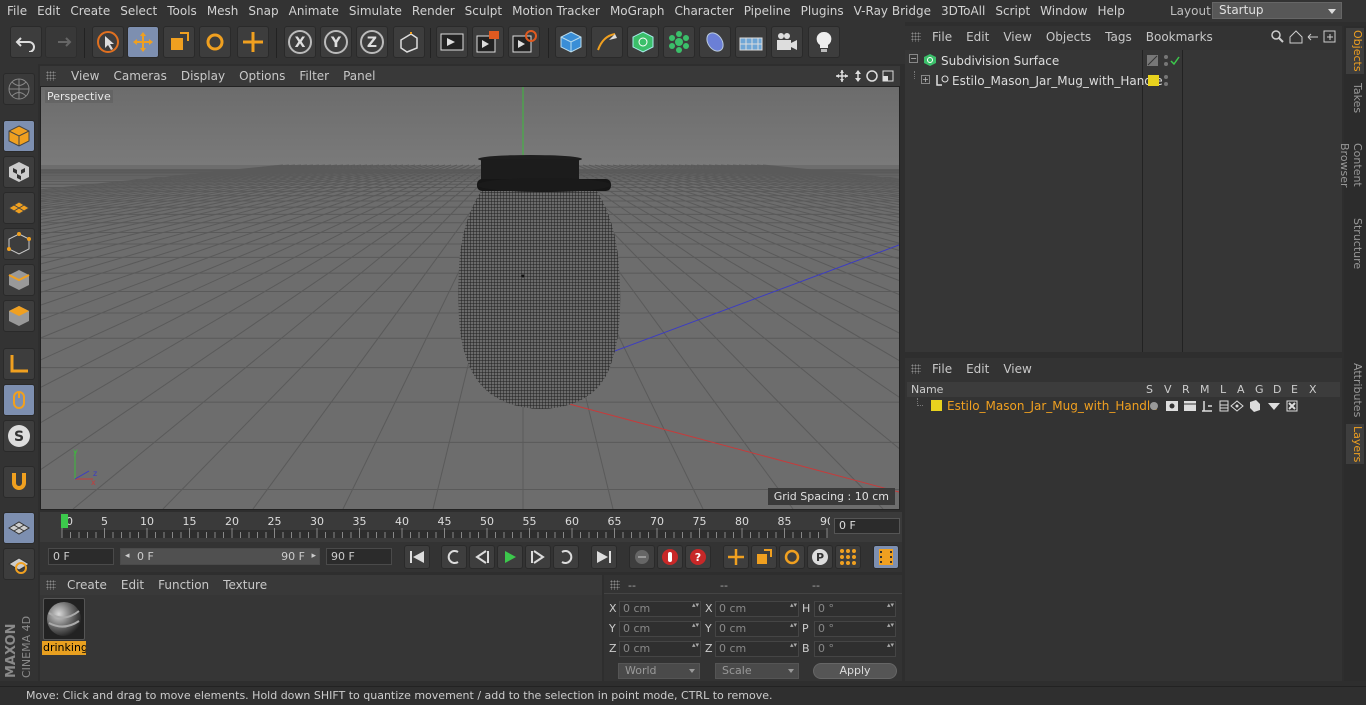 The image size is (1366, 705). I want to click on current-frame-field: 0 F, so click(867, 526).